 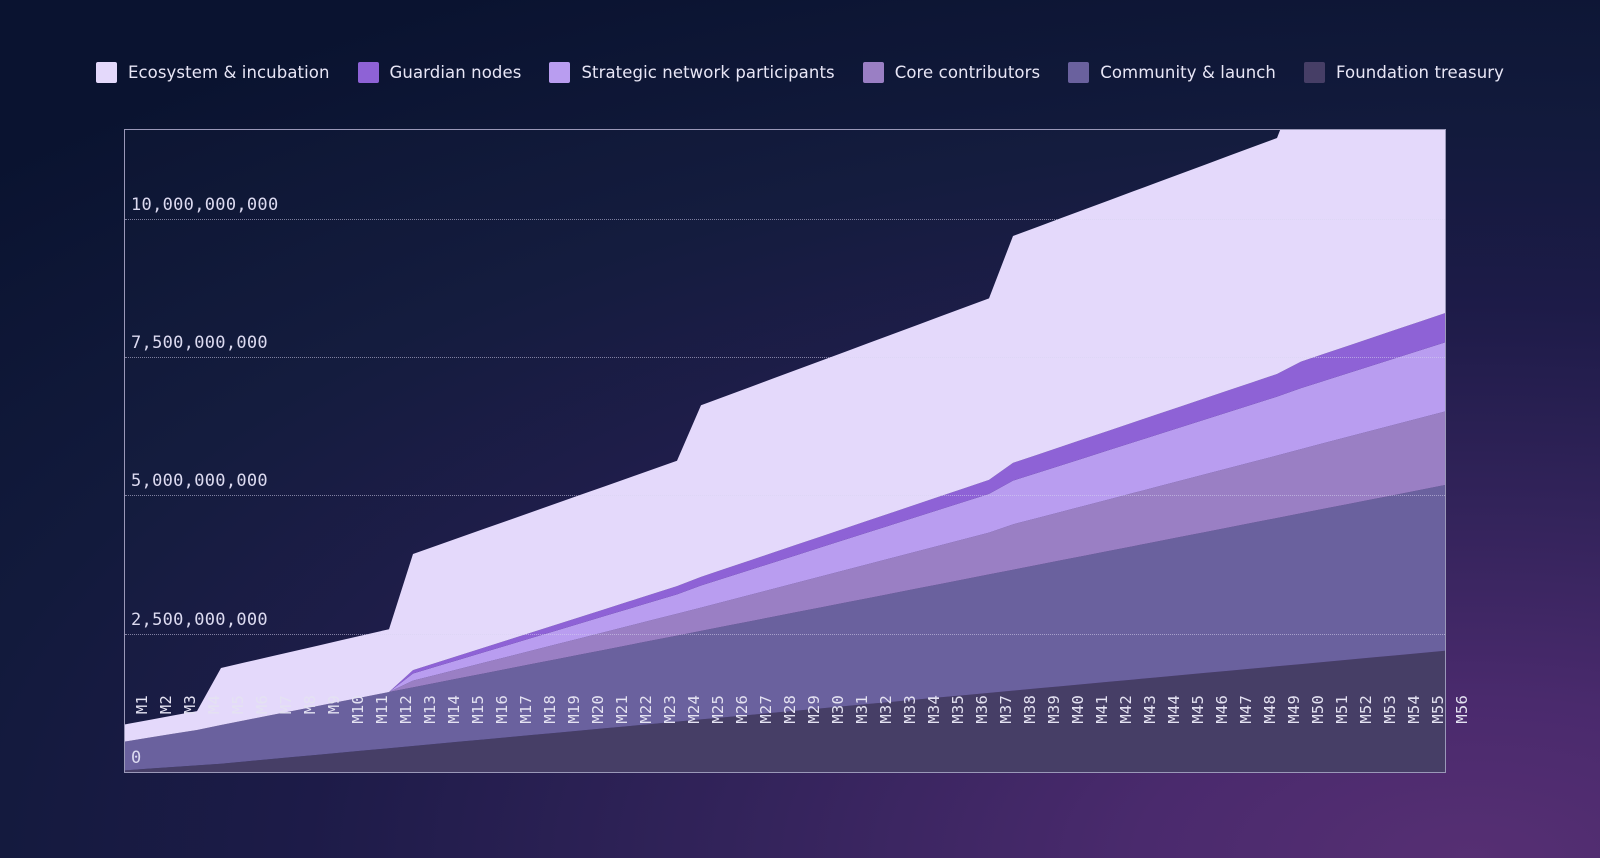 I want to click on y-axis-tick-label: 10,000,000,000, so click(x=205, y=204).